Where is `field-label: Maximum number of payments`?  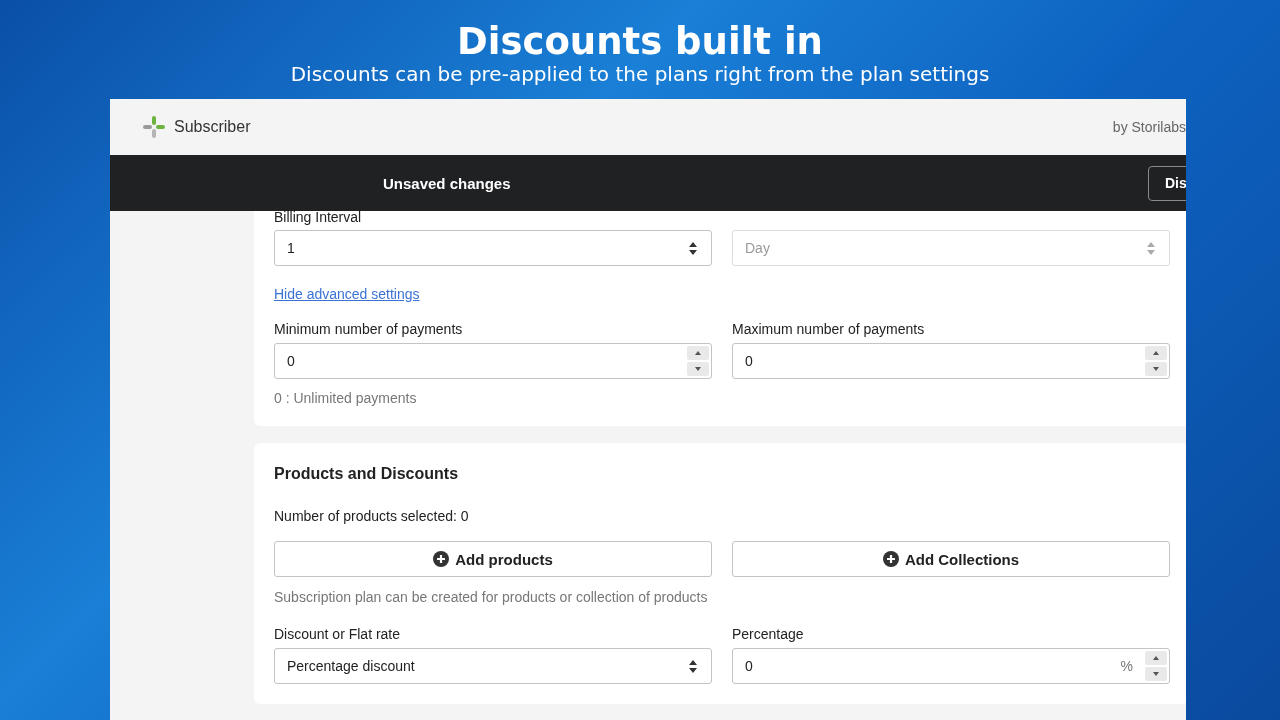 field-label: Maximum number of payments is located at coordinates (829, 329).